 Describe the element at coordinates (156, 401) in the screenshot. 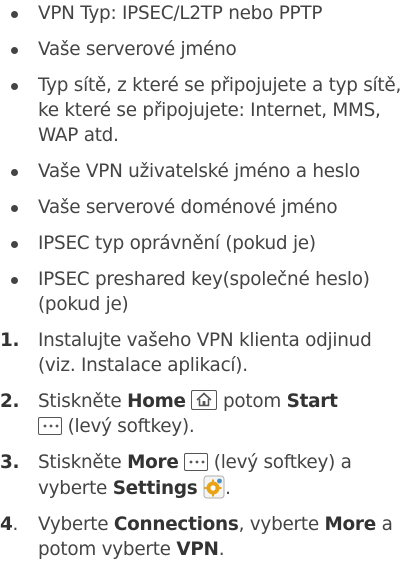

I see `home-key-label: Home` at that location.